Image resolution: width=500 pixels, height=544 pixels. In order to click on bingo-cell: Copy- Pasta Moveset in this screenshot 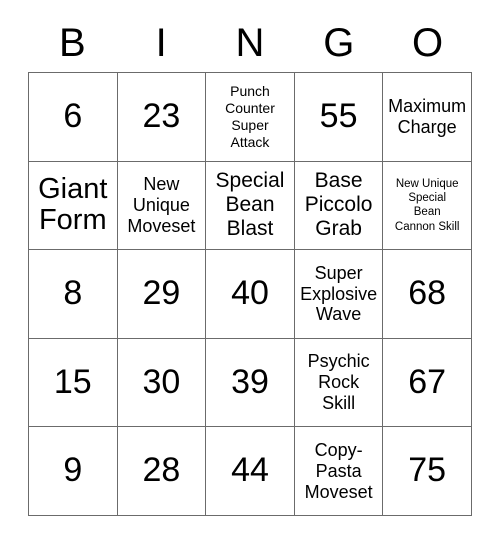, I will do `click(339, 471)`.